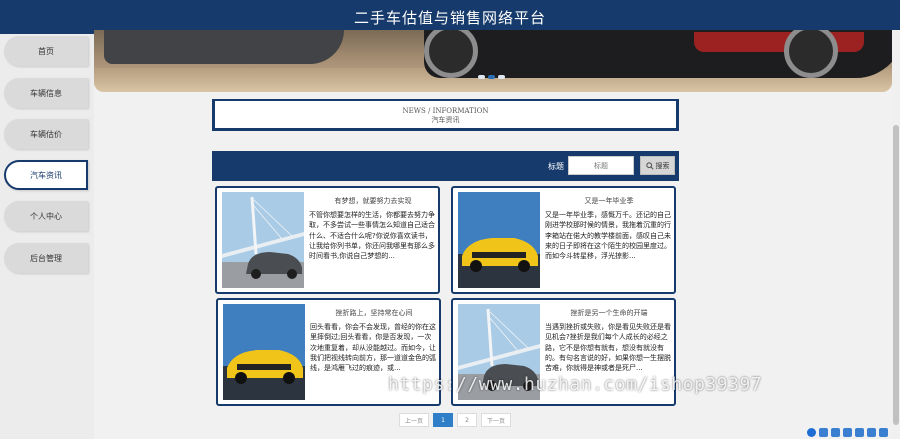  What do you see at coordinates (455, 420) in the screenshot?
I see `pagination: 上一页 1 2 下一页` at bounding box center [455, 420].